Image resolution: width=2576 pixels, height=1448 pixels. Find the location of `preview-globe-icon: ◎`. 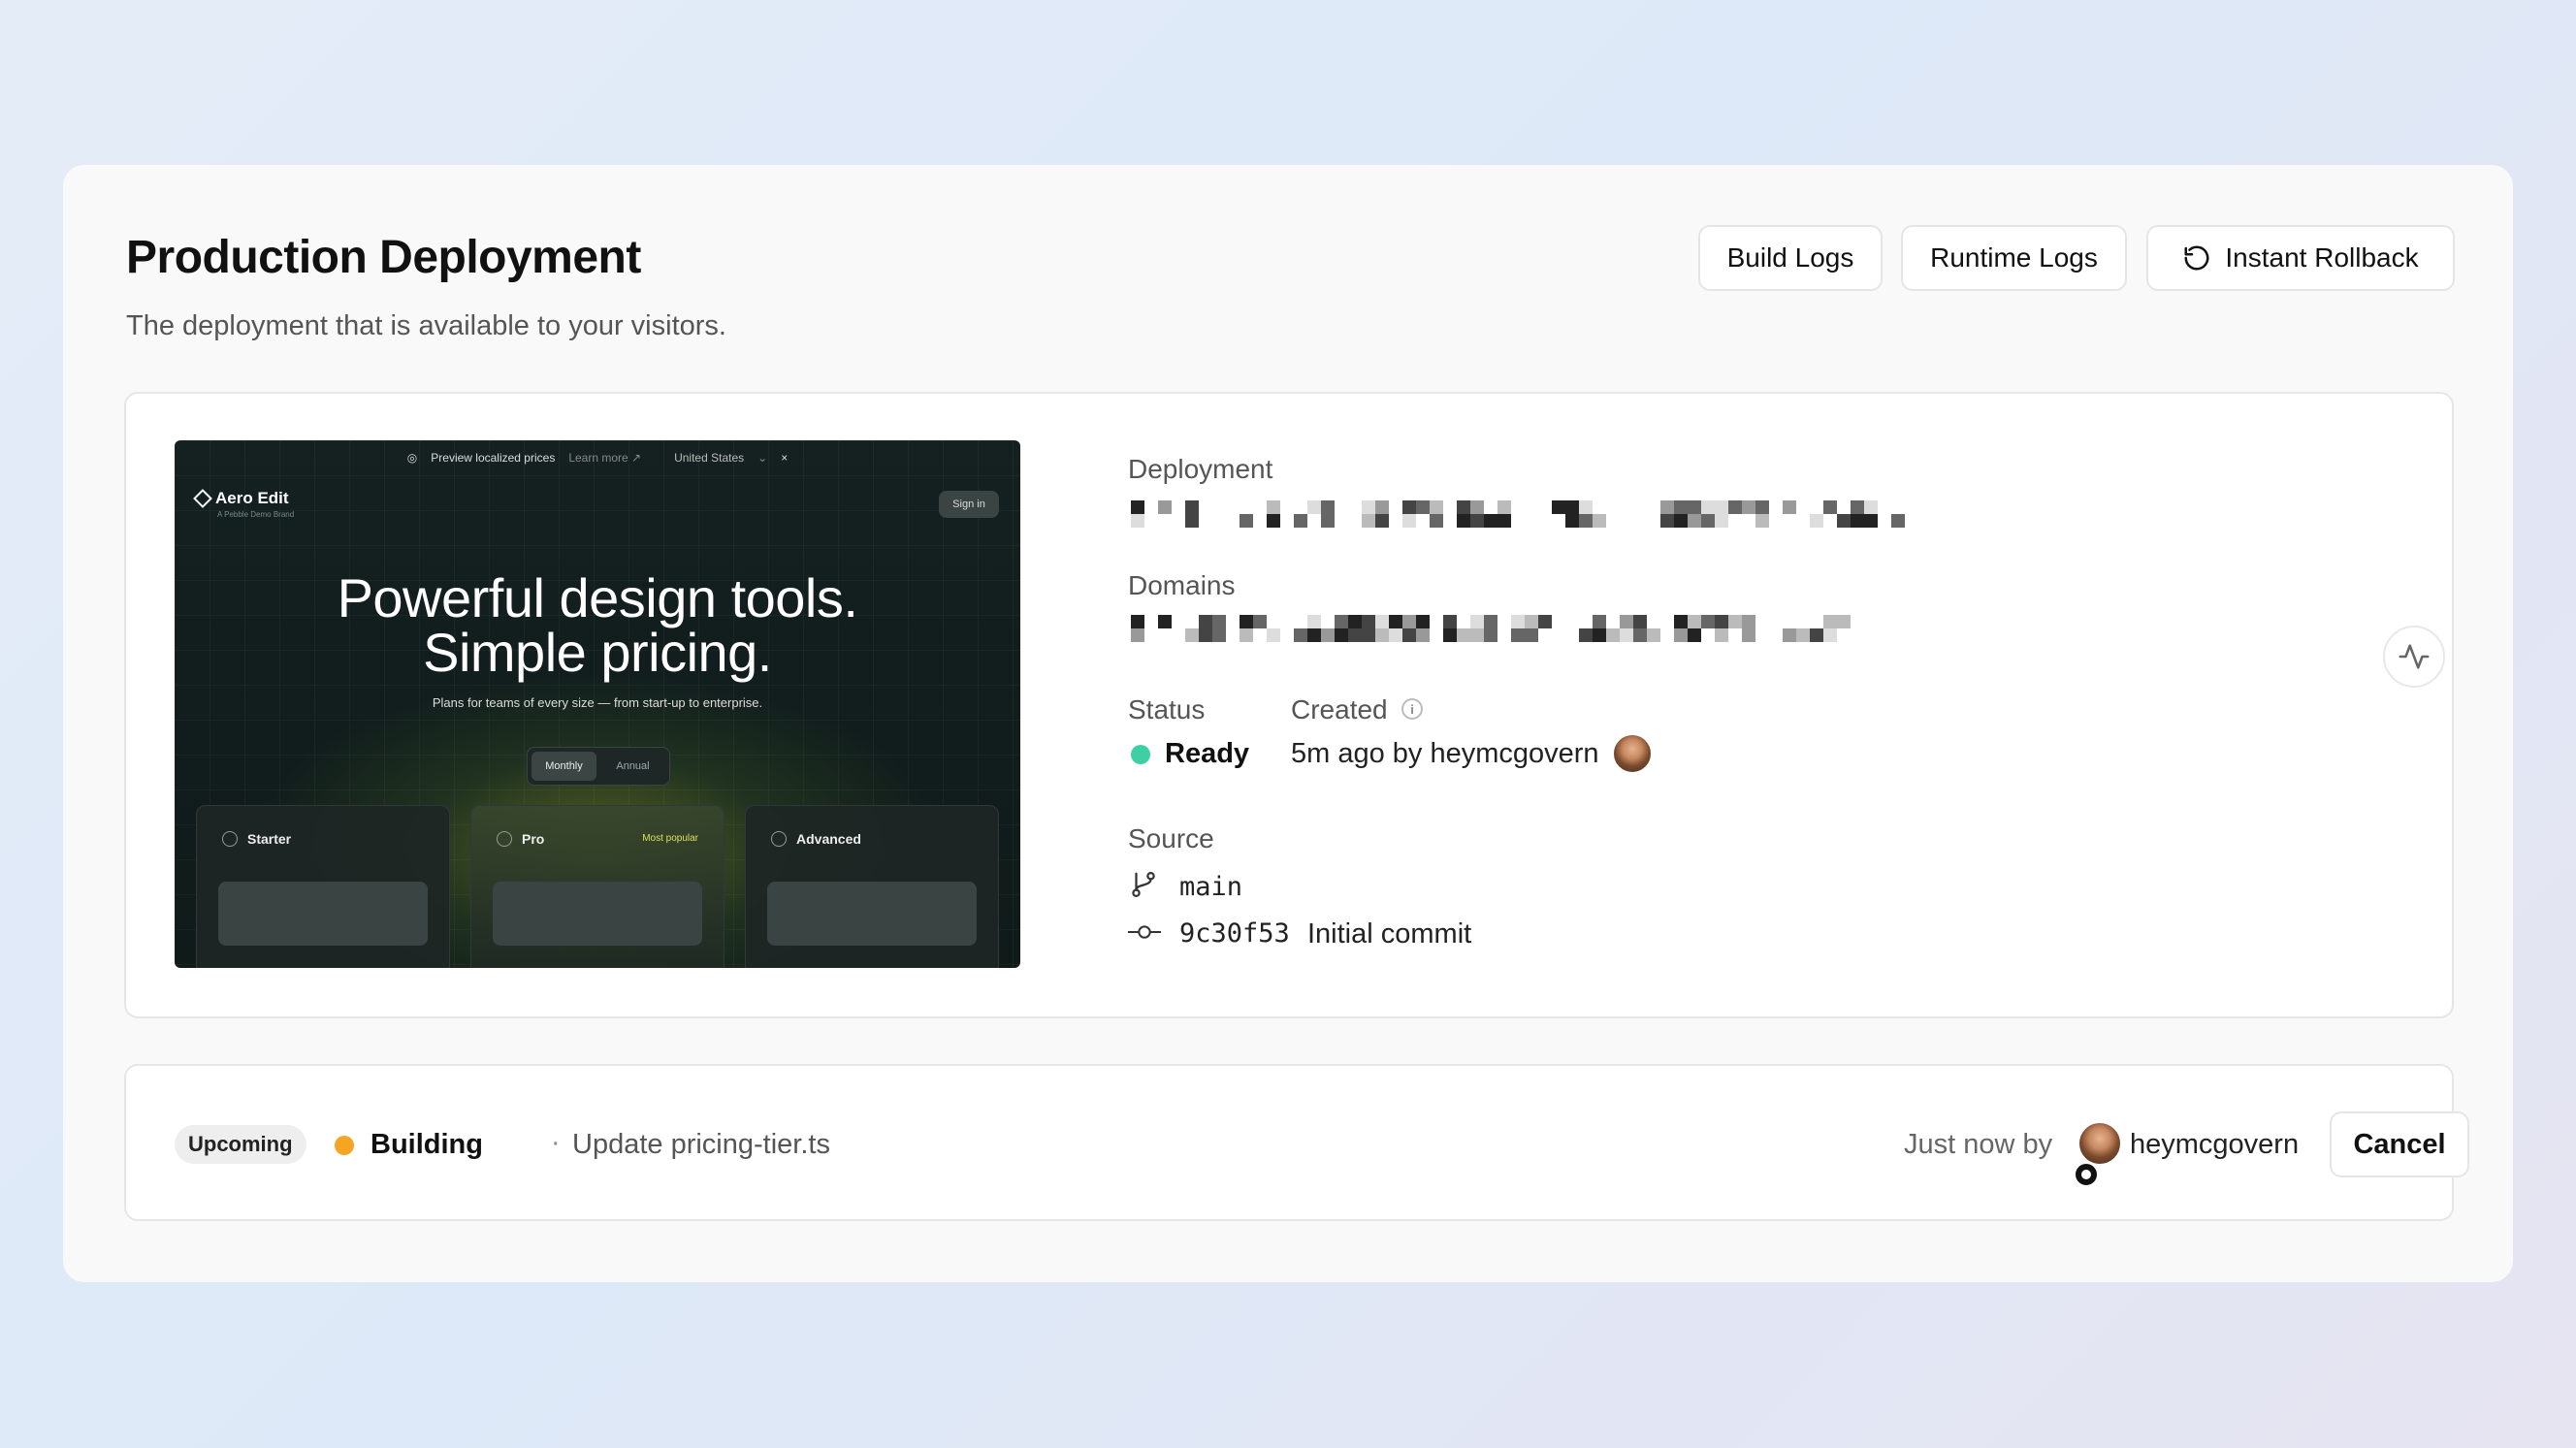

preview-globe-icon: ◎ is located at coordinates (412, 458).